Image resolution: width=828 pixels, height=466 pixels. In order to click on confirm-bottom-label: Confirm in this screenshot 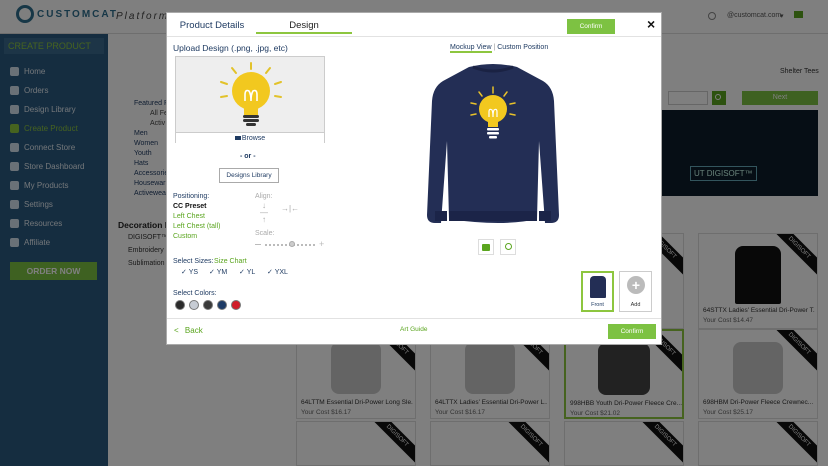, I will do `click(632, 331)`.